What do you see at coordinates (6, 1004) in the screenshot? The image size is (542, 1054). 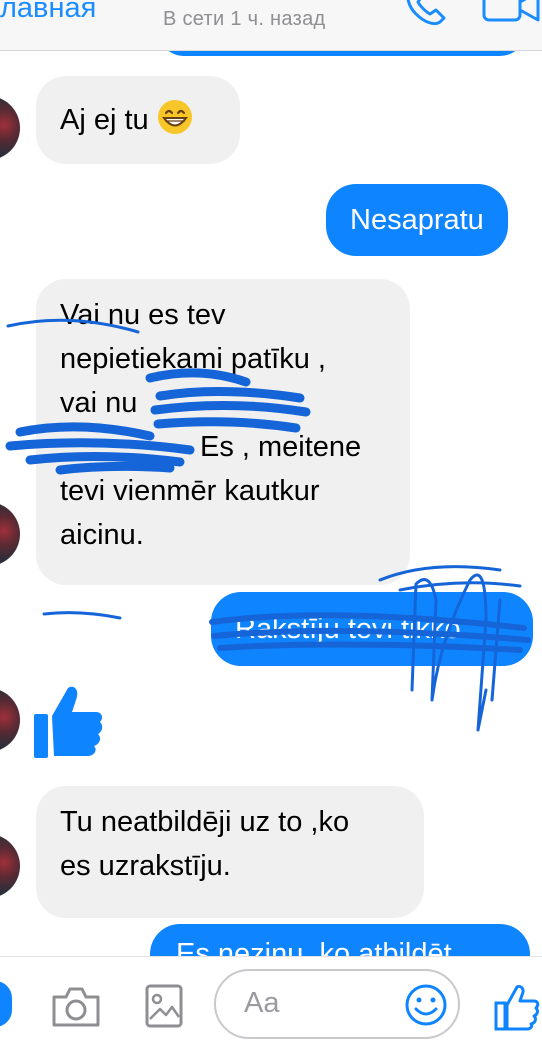 I see `more-actions-button` at bounding box center [6, 1004].